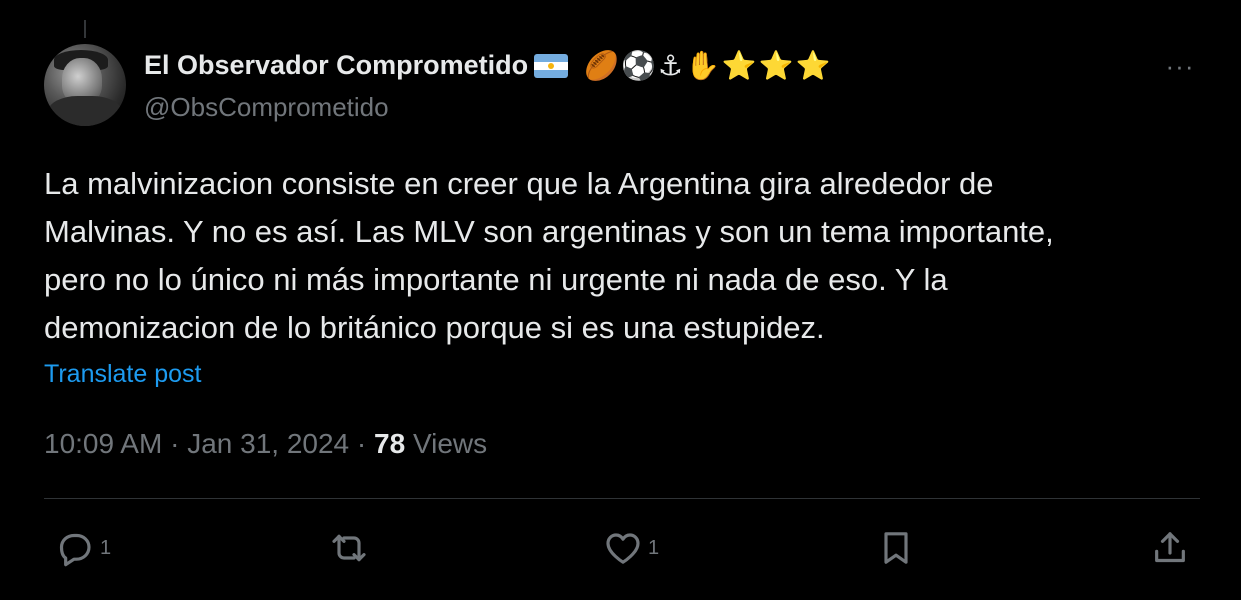  Describe the element at coordinates (670, 65) in the screenshot. I see `anchor-emoji: ⚓` at that location.